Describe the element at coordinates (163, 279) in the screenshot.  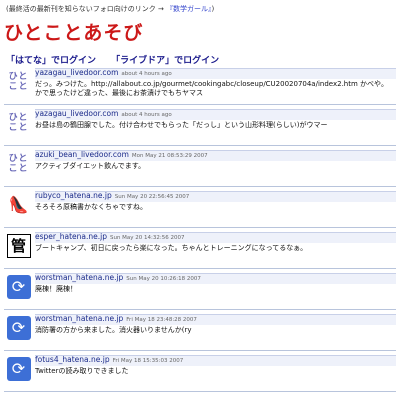
I see `entry-time: Sun May 20 10:26:18 2007` at that location.